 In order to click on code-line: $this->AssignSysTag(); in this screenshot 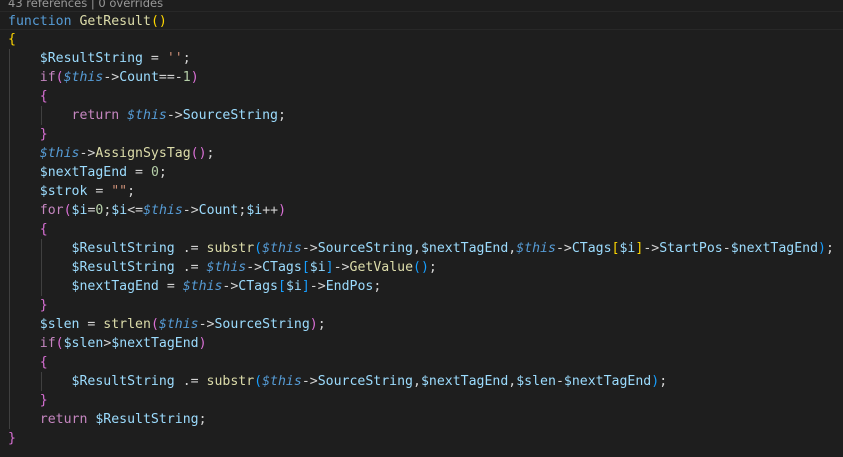, I will do `click(111, 153)`.